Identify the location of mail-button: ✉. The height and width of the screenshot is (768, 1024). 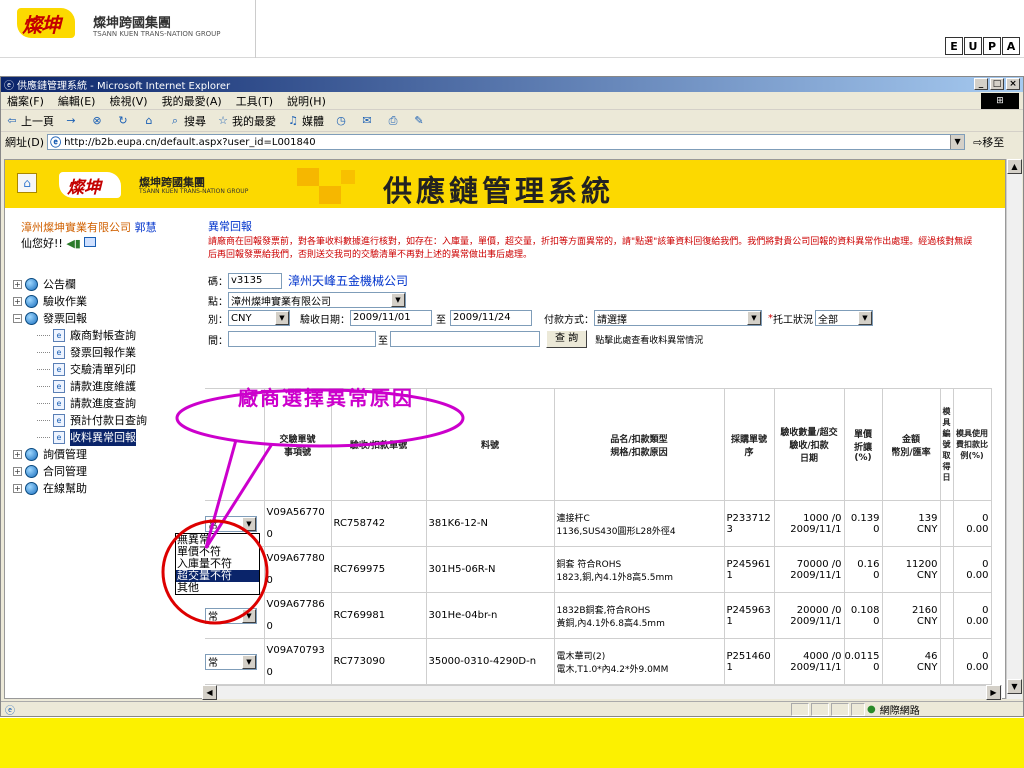
(368, 121).